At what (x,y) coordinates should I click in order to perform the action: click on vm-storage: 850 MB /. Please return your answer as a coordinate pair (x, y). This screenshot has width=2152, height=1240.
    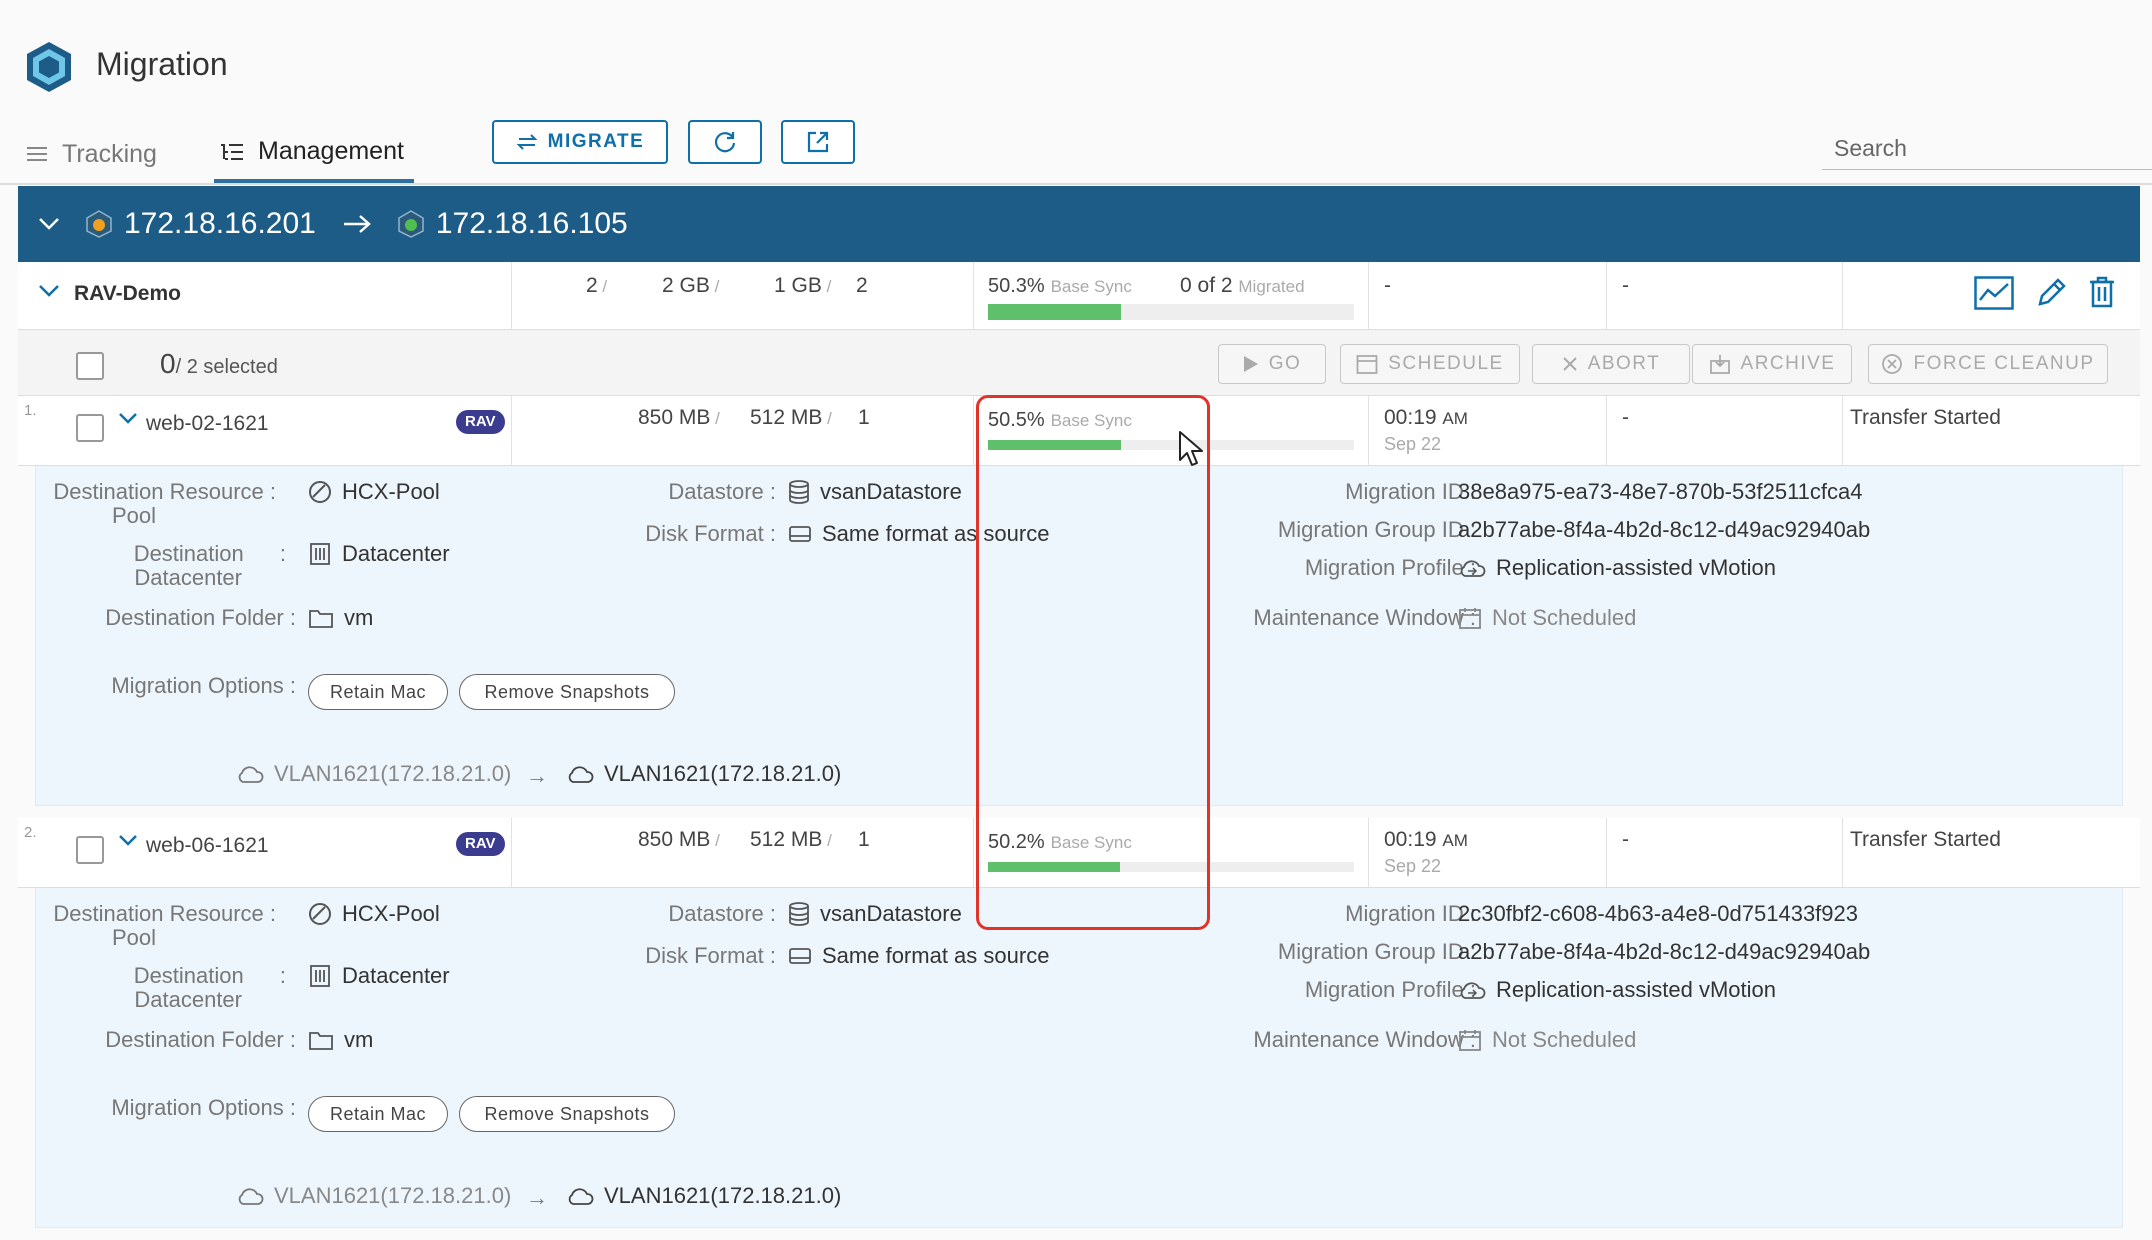
    Looking at the image, I should click on (679, 417).